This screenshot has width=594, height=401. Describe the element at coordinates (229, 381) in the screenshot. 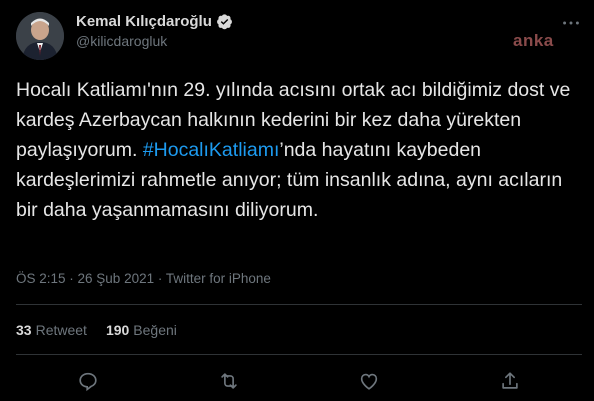

I see `retweet-icon` at that location.